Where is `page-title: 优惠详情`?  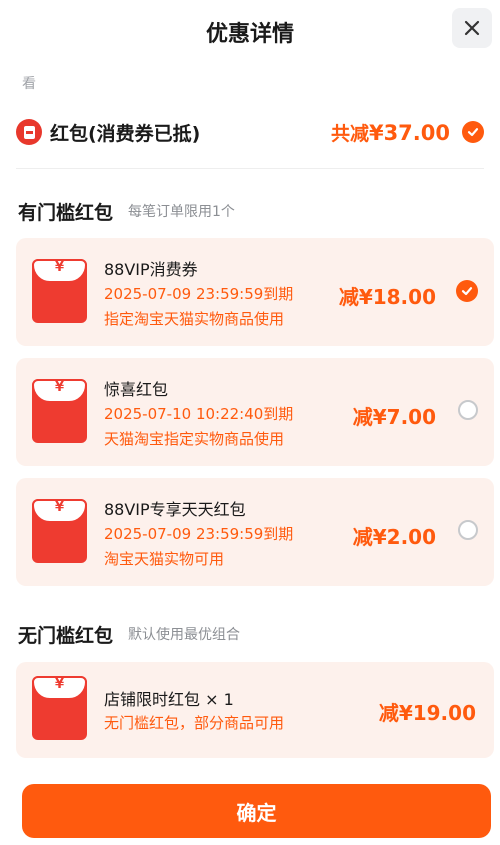
page-title: 优惠详情 is located at coordinates (249, 34).